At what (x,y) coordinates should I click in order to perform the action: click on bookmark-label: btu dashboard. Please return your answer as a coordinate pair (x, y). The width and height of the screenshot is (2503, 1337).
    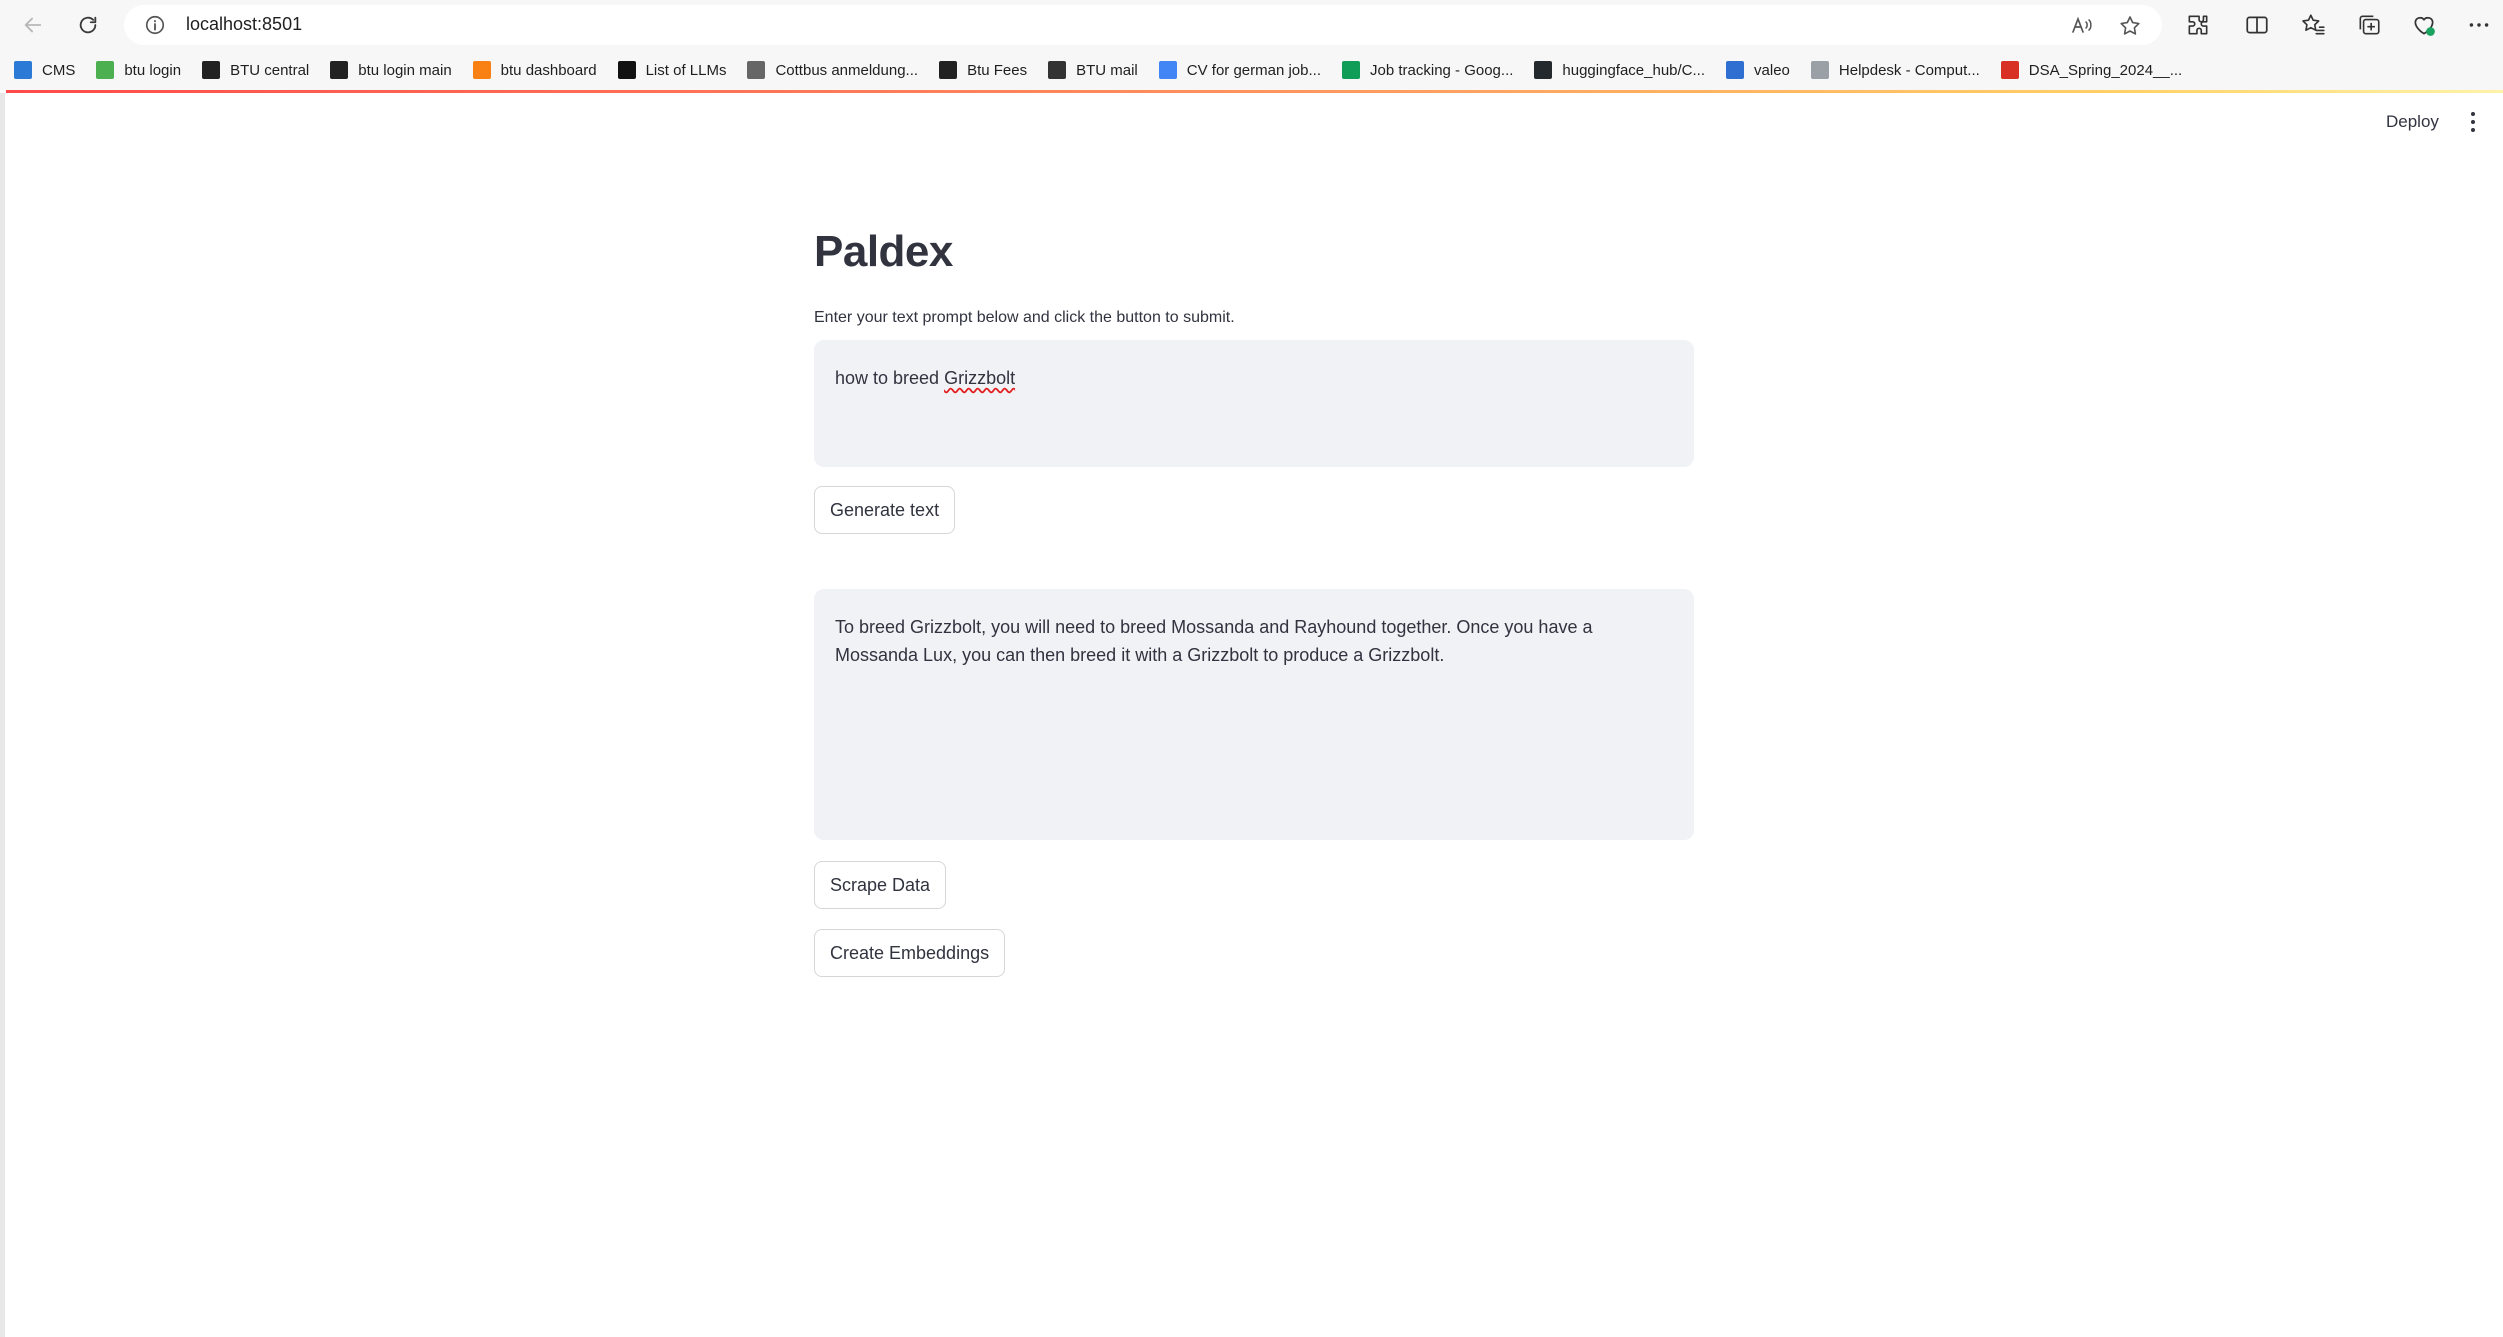
    Looking at the image, I should click on (548, 70).